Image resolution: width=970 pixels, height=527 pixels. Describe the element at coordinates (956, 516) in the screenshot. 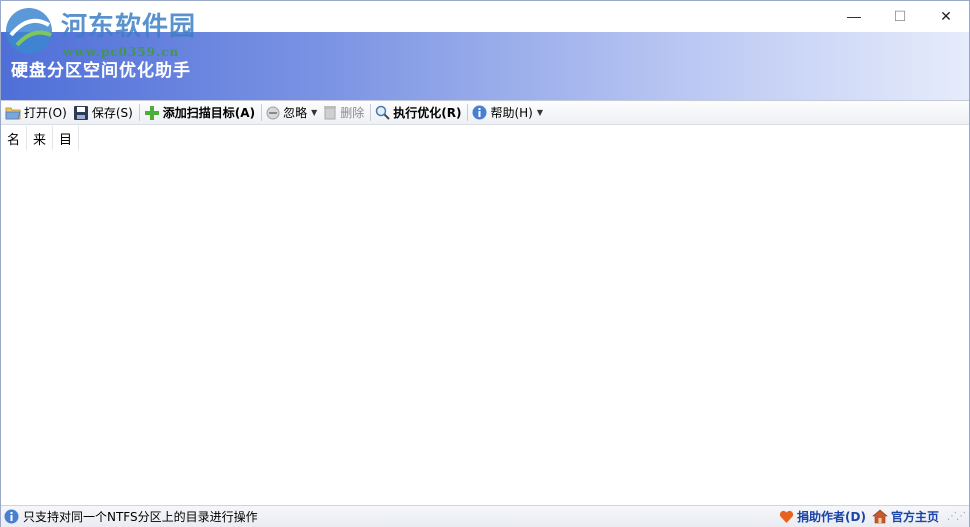

I see `resize-grip-icon: ⋰⋰` at that location.